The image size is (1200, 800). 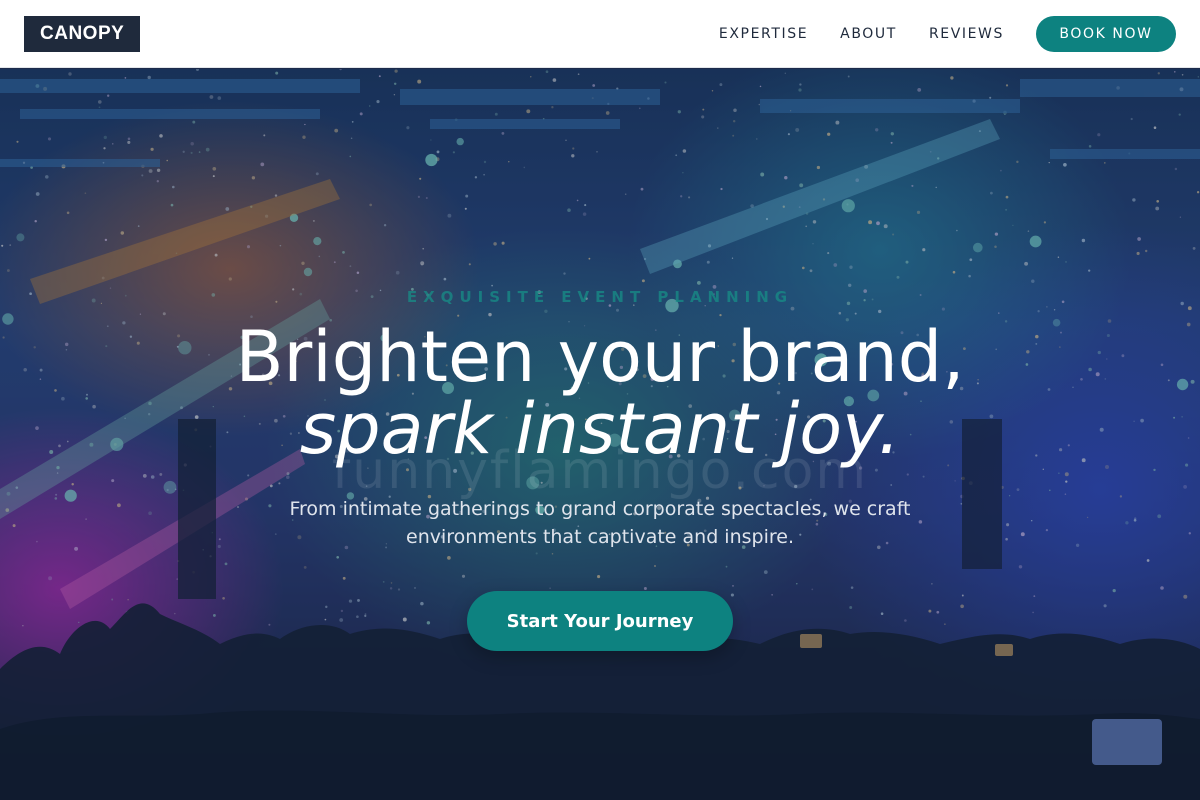 I want to click on nav-link-about: ABOUT, so click(x=868, y=34).